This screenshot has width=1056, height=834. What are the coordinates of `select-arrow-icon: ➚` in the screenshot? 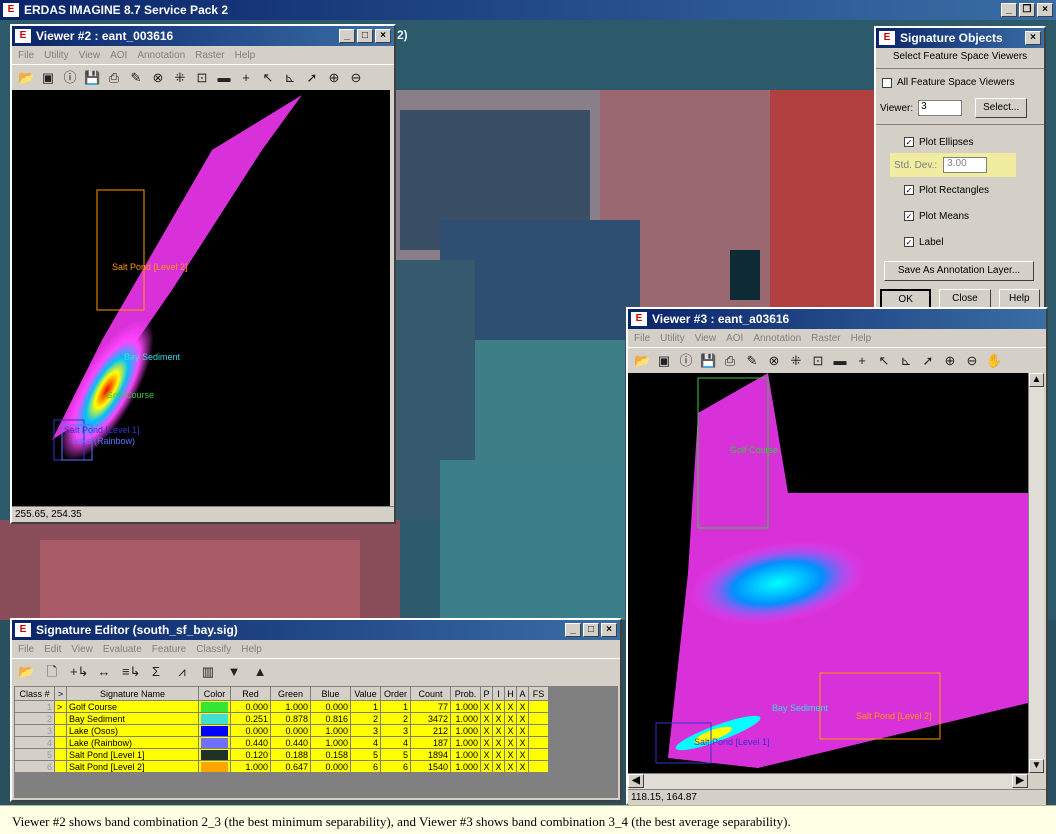 It's located at (312, 78).